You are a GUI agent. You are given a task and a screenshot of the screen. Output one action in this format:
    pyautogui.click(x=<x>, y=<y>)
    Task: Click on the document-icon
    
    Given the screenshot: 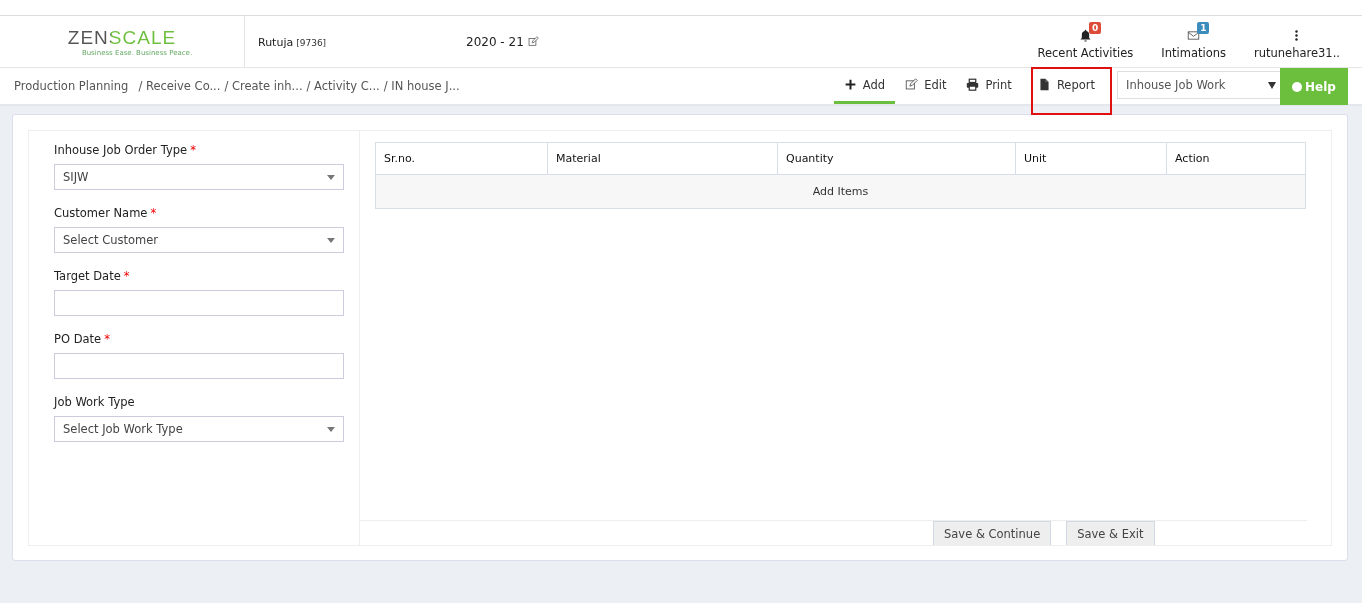 What is the action you would take?
    pyautogui.click(x=1044, y=84)
    